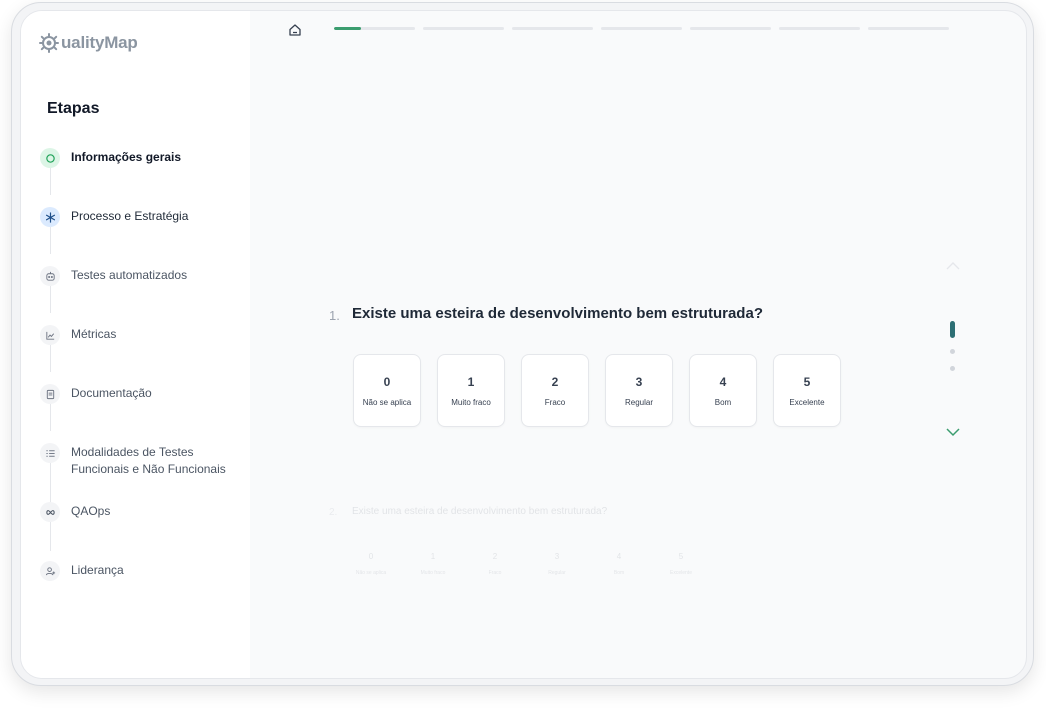 The image size is (1046, 708). What do you see at coordinates (953, 430) in the screenshot?
I see `chevron-down-icon` at bounding box center [953, 430].